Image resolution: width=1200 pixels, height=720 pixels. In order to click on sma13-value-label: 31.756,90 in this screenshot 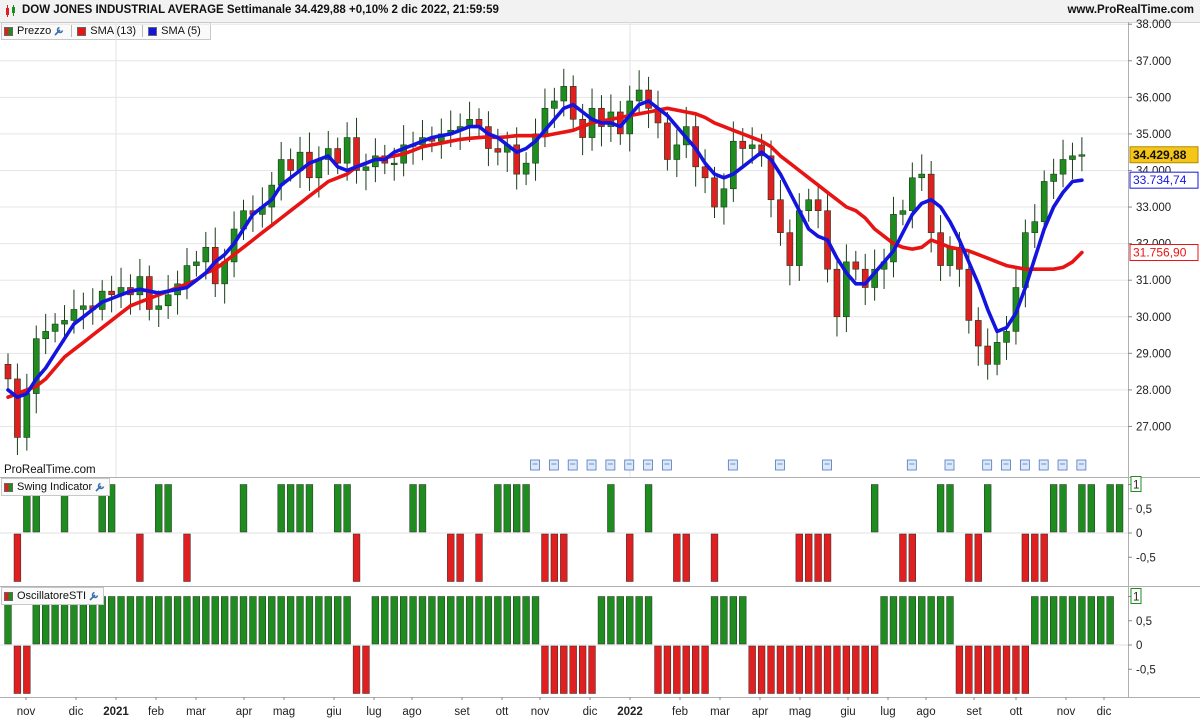, I will do `click(1160, 253)`.